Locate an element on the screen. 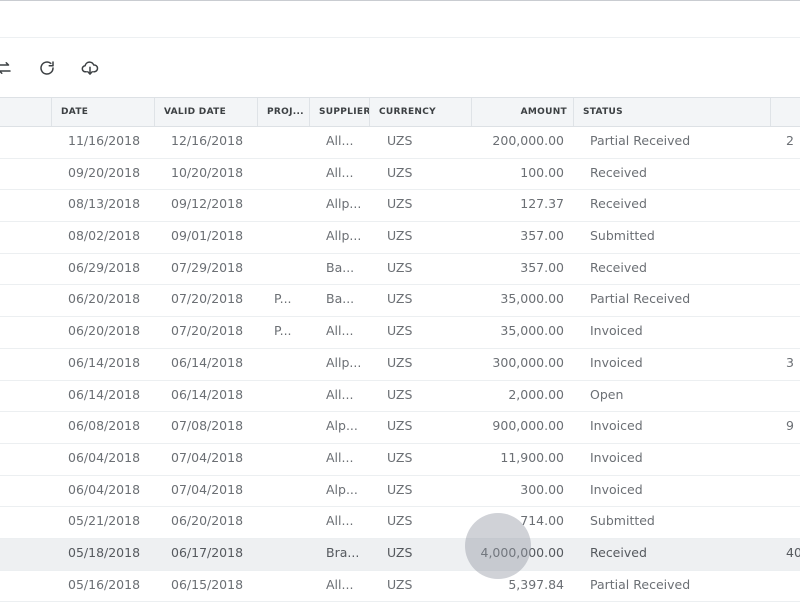  status-cell: Submitted is located at coordinates (622, 236).